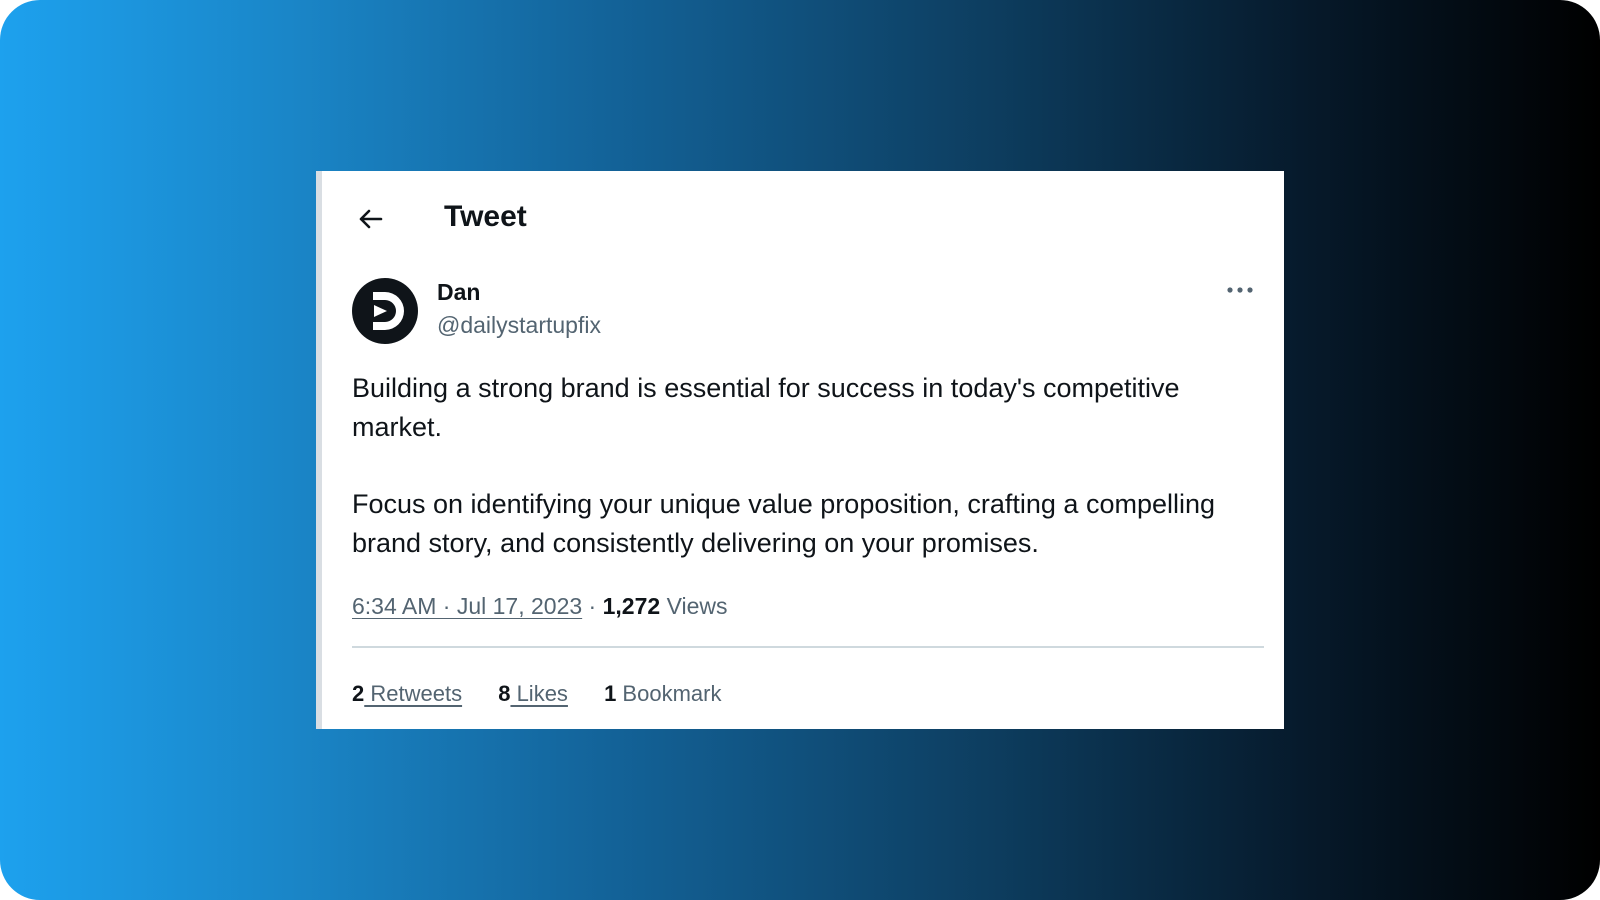 This screenshot has height=900, width=1600. I want to click on likes-link: 8 Likes, so click(533, 694).